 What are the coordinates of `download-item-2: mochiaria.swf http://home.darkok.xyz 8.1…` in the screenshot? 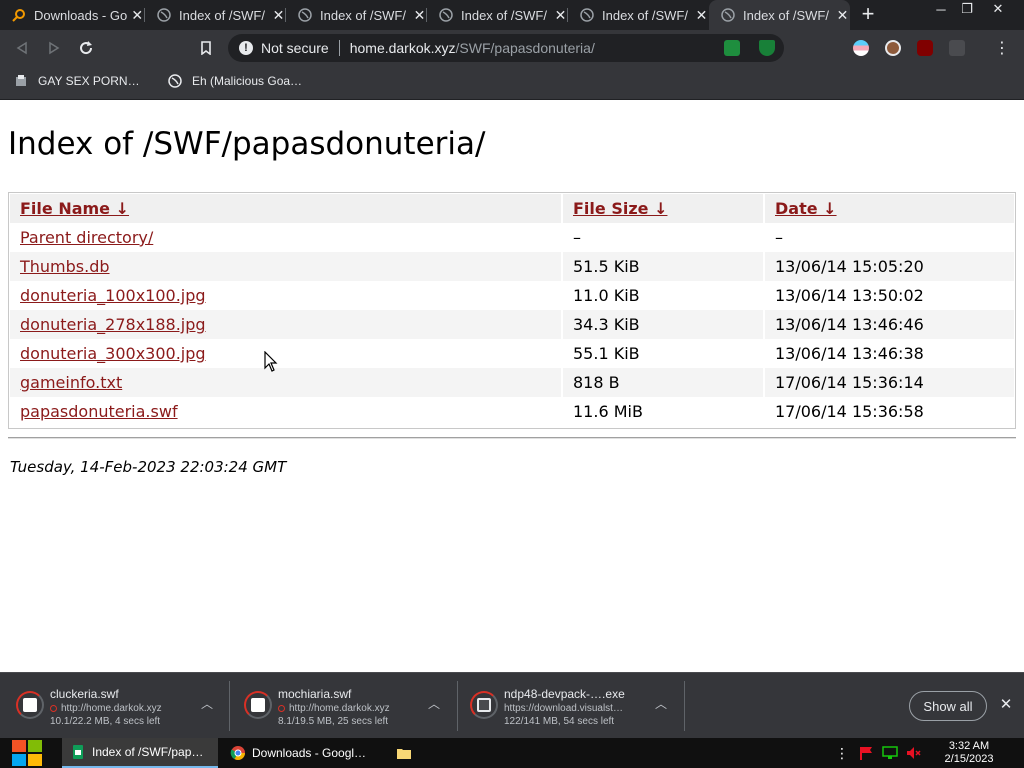 It's located at (343, 706).